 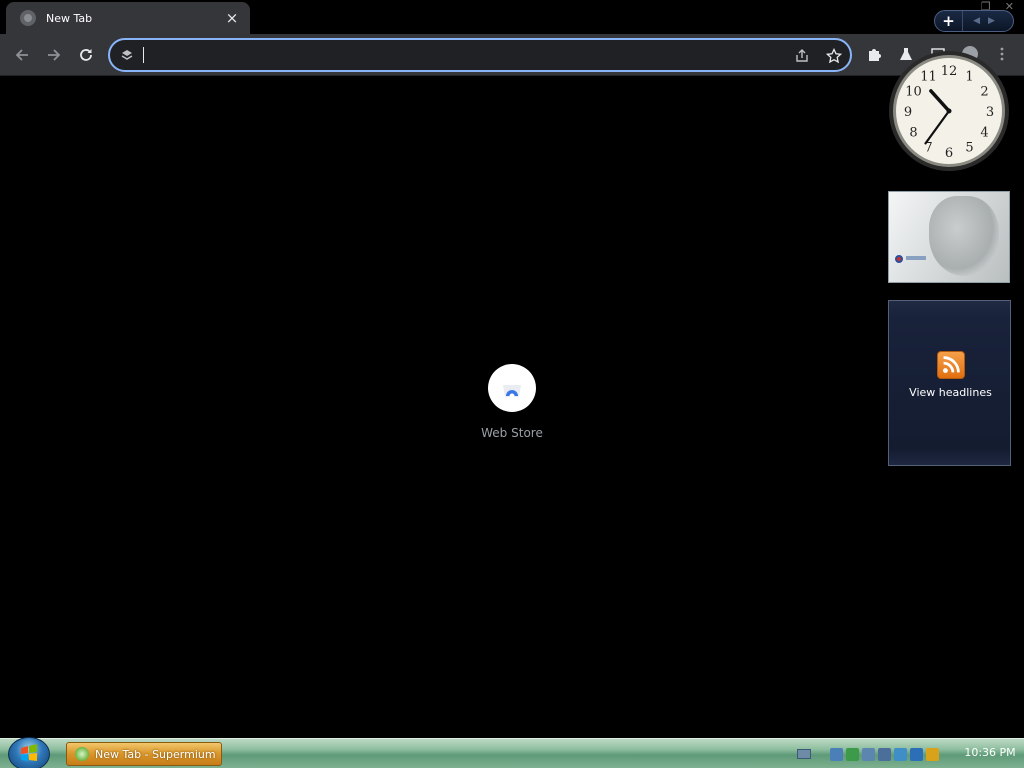 What do you see at coordinates (512, 752) in the screenshot?
I see `taskbar: New Tab - Supermium 10:36 PM` at bounding box center [512, 752].